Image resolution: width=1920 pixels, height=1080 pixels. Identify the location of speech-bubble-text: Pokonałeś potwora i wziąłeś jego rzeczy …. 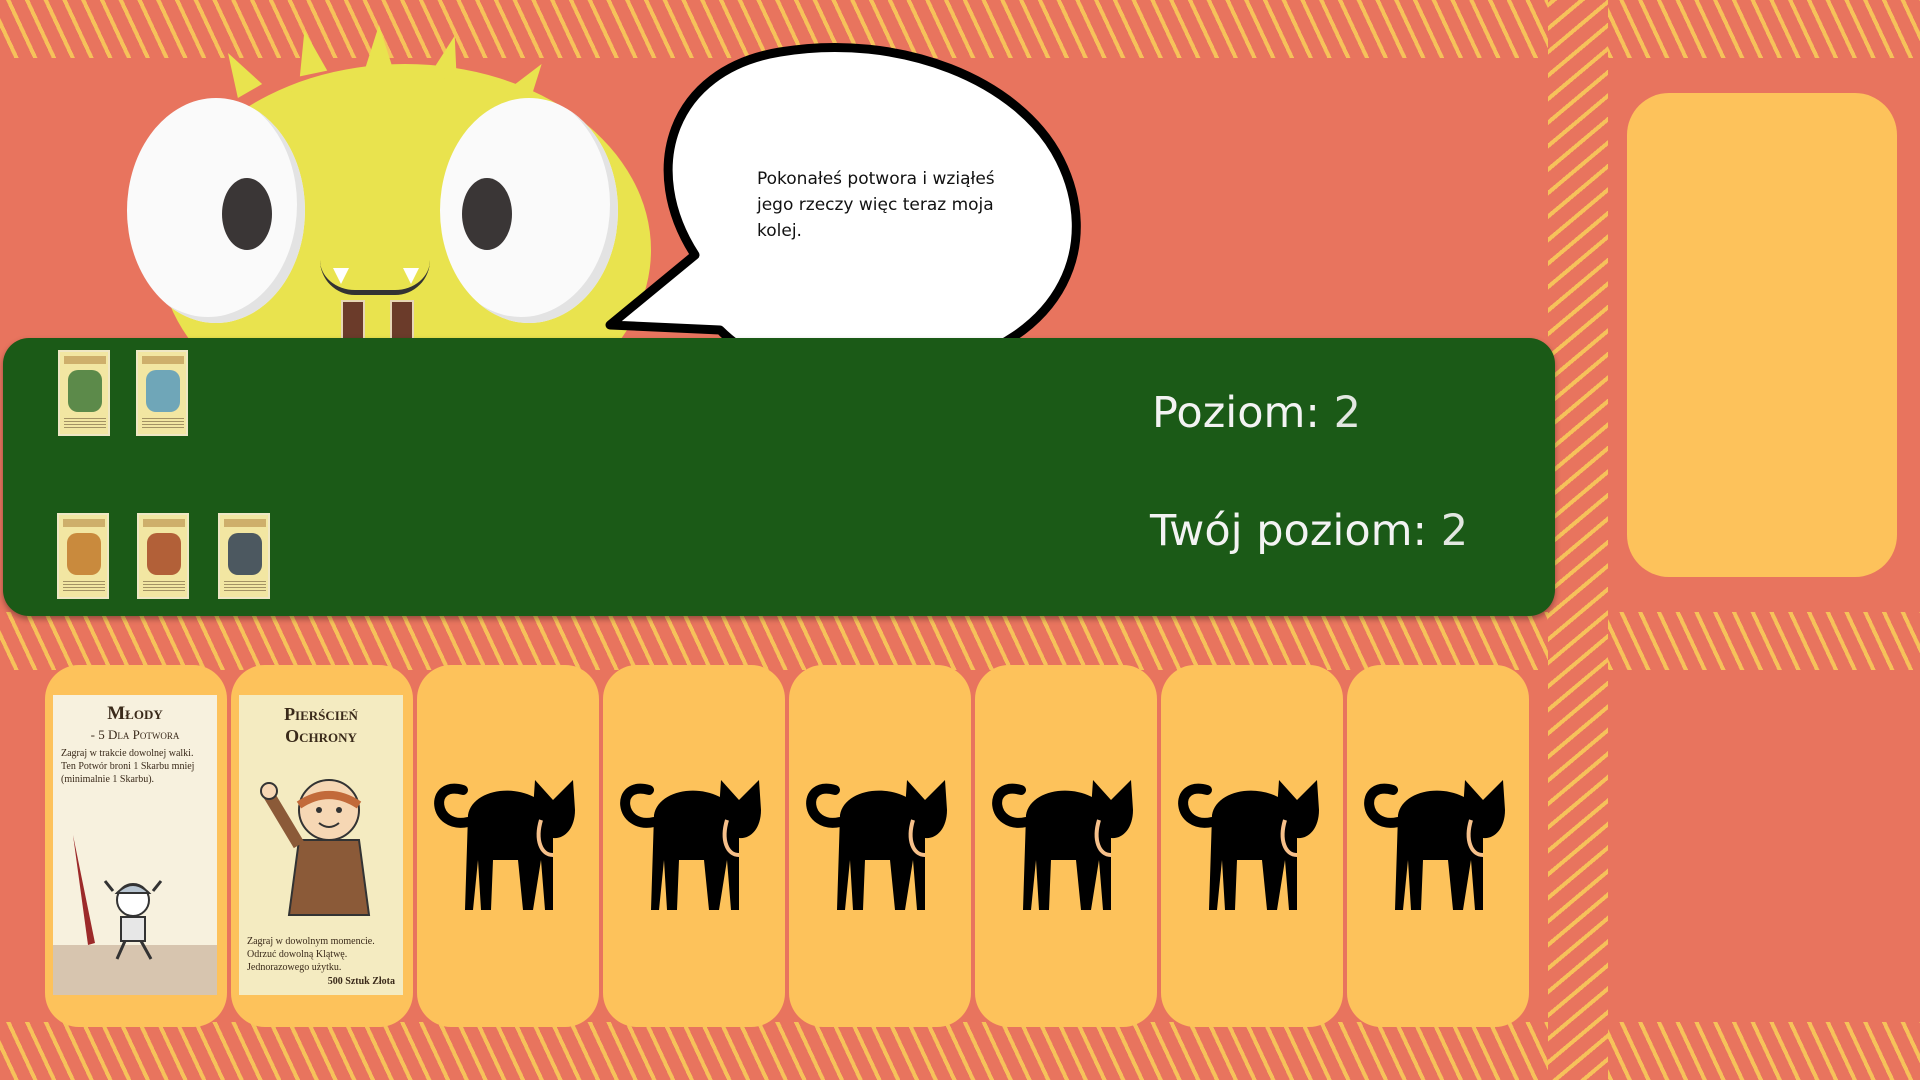
(876, 205).